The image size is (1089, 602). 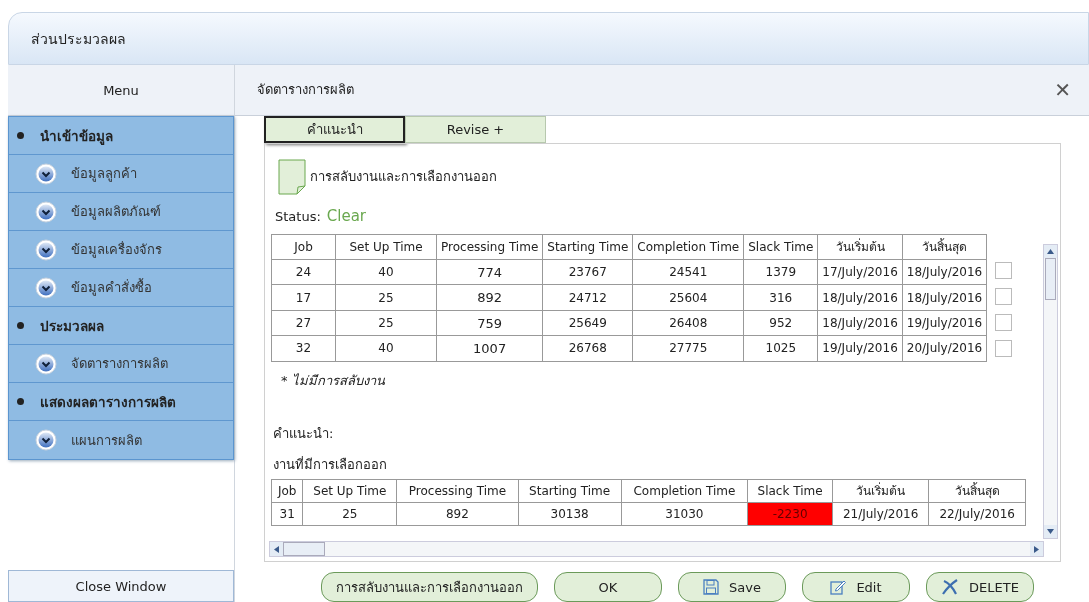 I want to click on column-header: Set Up Time, so click(x=386, y=247).